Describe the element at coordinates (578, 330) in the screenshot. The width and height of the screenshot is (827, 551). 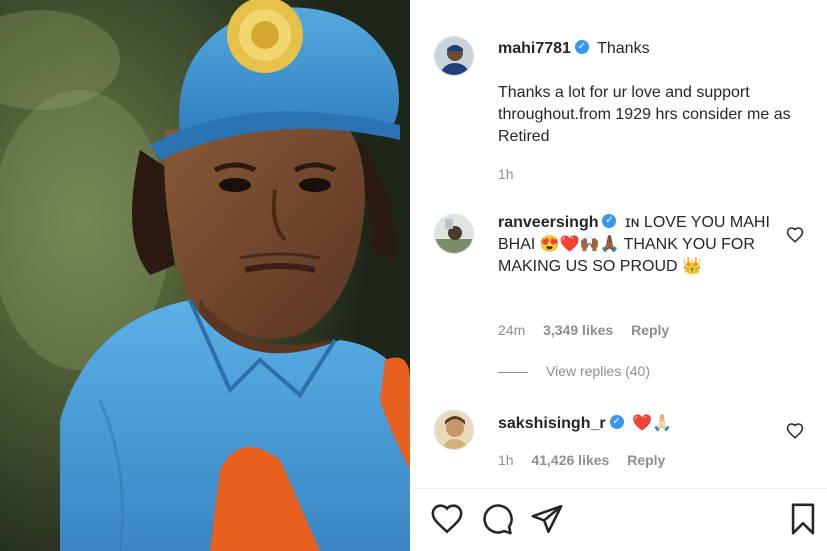
I see `comment-likes: 3,349 likes` at that location.